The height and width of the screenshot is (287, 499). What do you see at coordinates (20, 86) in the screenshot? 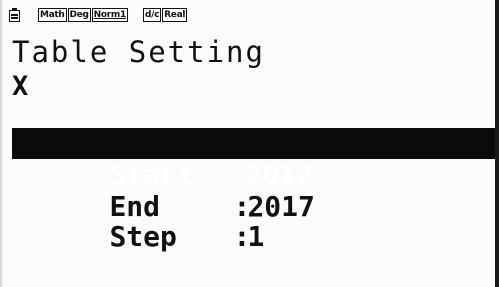
I see `variable-label: X` at bounding box center [20, 86].